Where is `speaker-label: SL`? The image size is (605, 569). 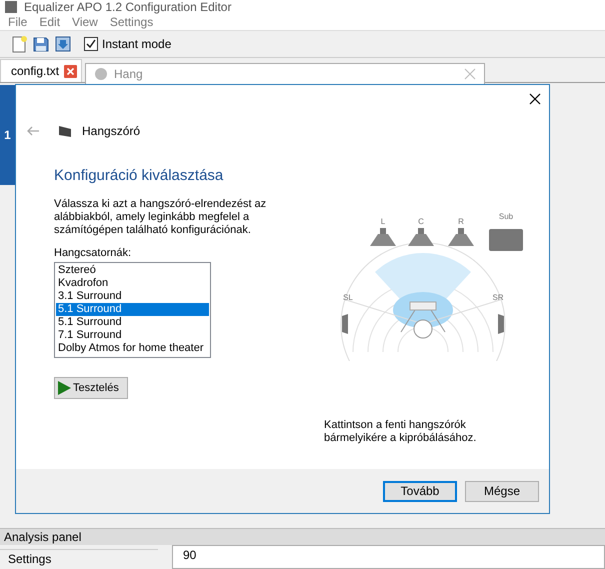
speaker-label: SL is located at coordinates (348, 297).